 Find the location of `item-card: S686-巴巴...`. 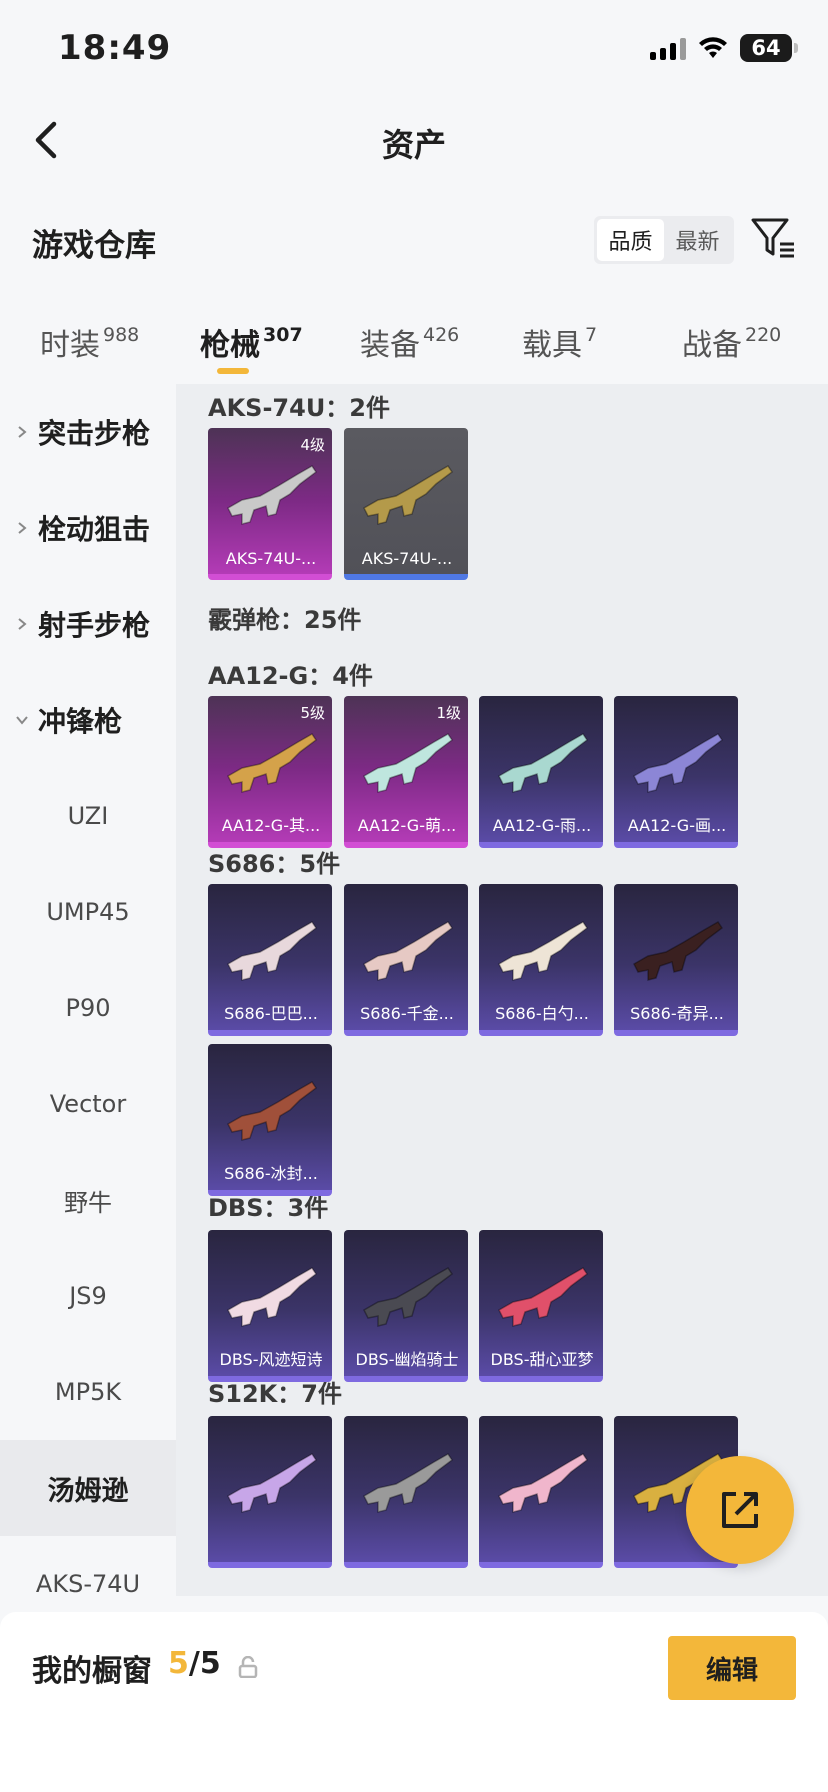

item-card: S686-巴巴... is located at coordinates (270, 960).